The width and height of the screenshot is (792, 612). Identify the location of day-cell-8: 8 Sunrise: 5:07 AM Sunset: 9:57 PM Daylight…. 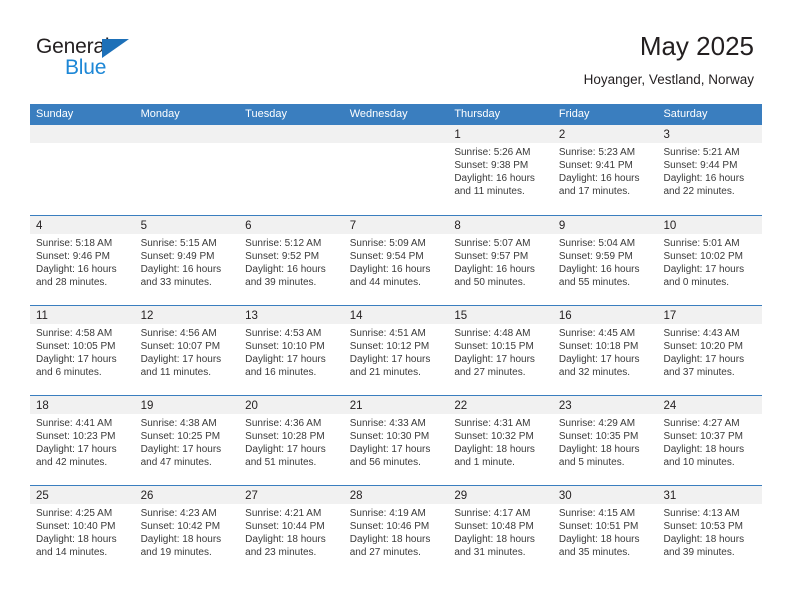
(500, 260).